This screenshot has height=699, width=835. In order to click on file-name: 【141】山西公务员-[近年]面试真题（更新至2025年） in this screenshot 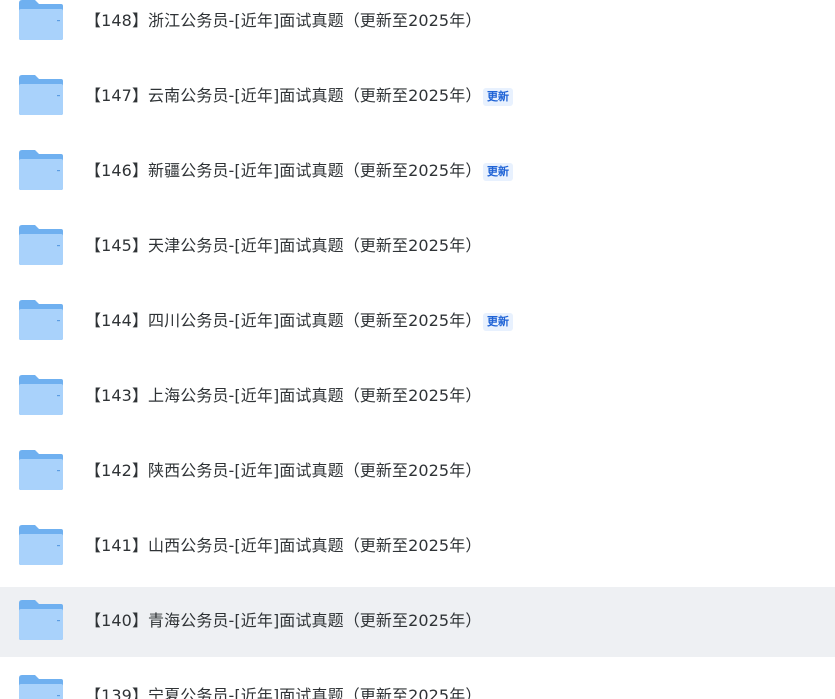, I will do `click(283, 546)`.